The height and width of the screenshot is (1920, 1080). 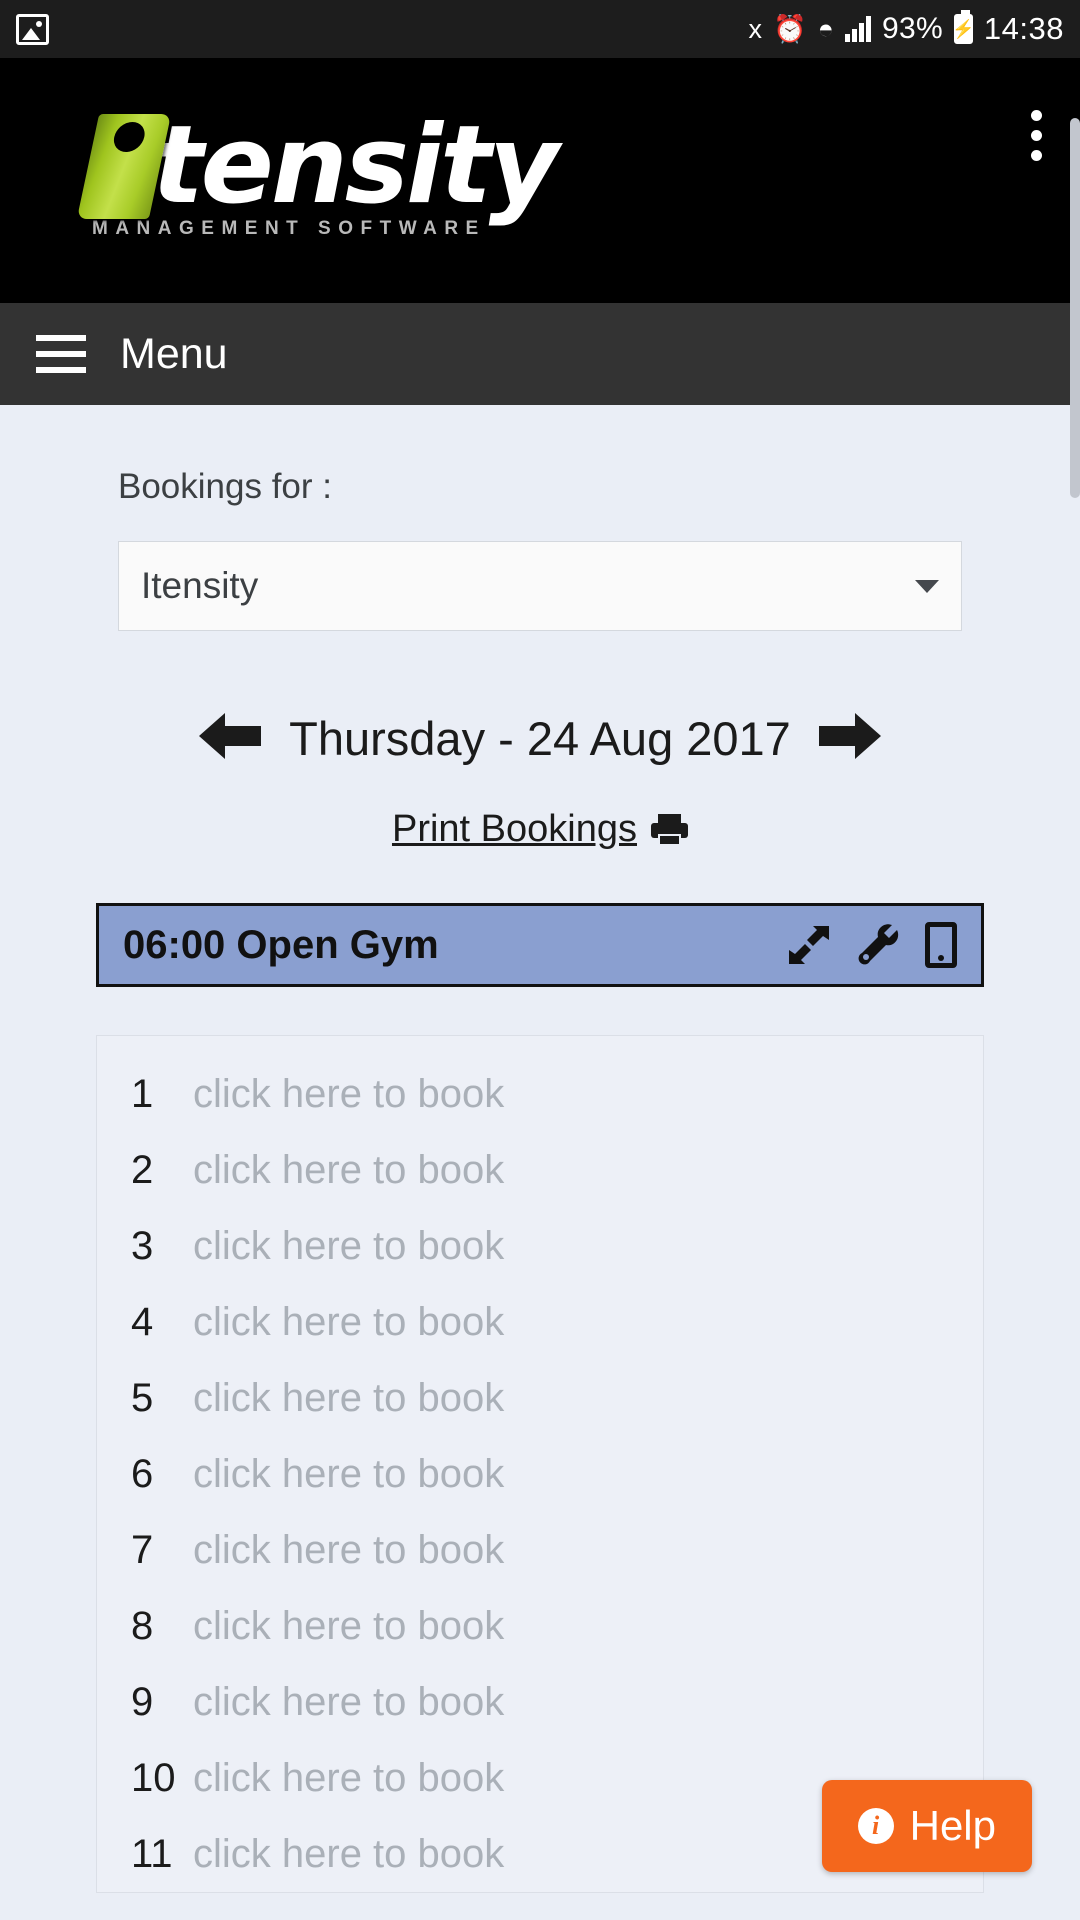 I want to click on status-bar-left, so click(x=32, y=29).